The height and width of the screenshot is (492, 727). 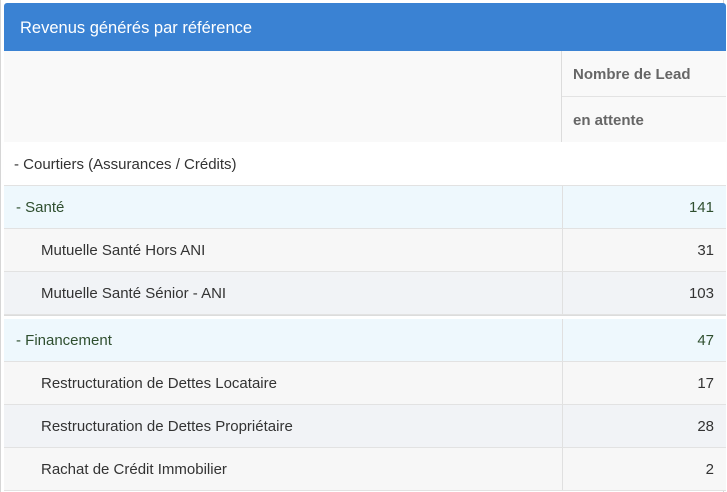 What do you see at coordinates (365, 207) in the screenshot?
I see `table-row-group-sante: - Santé 141` at bounding box center [365, 207].